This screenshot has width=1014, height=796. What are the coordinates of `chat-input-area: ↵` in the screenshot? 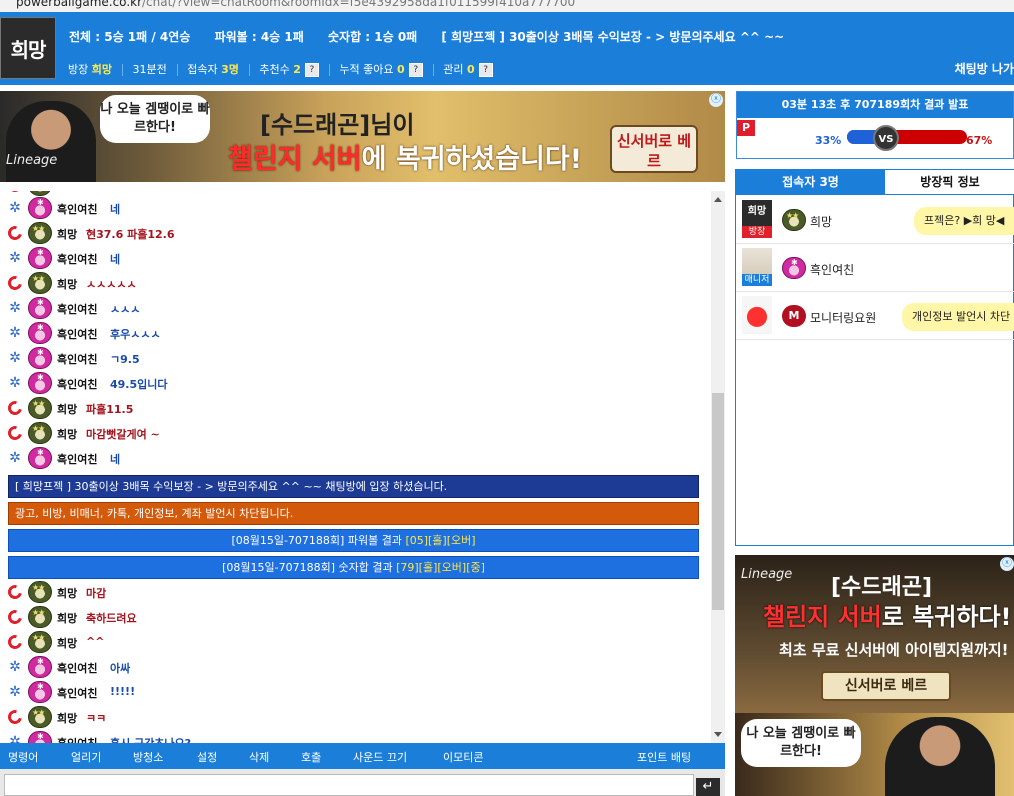 It's located at (362, 782).